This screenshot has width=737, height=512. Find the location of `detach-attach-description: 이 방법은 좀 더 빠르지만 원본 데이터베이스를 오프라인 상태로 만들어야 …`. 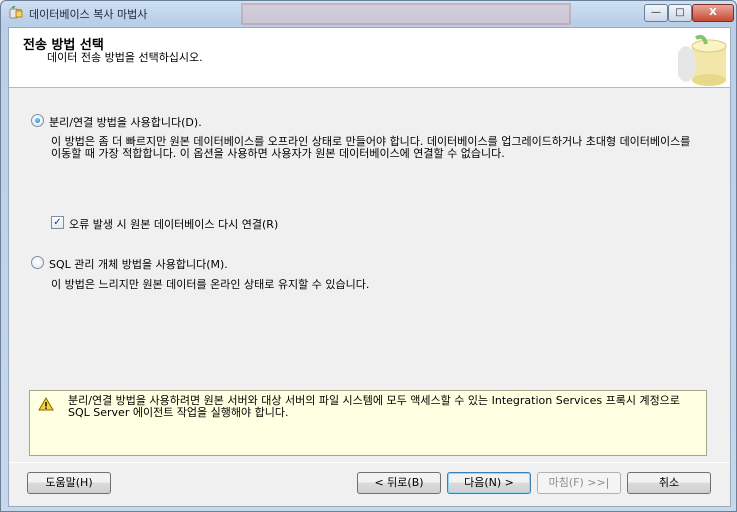

detach-attach-description: 이 방법은 좀 더 빠르지만 원본 데이터베이스를 오프라인 상태로 만들어야 … is located at coordinates (371, 147).